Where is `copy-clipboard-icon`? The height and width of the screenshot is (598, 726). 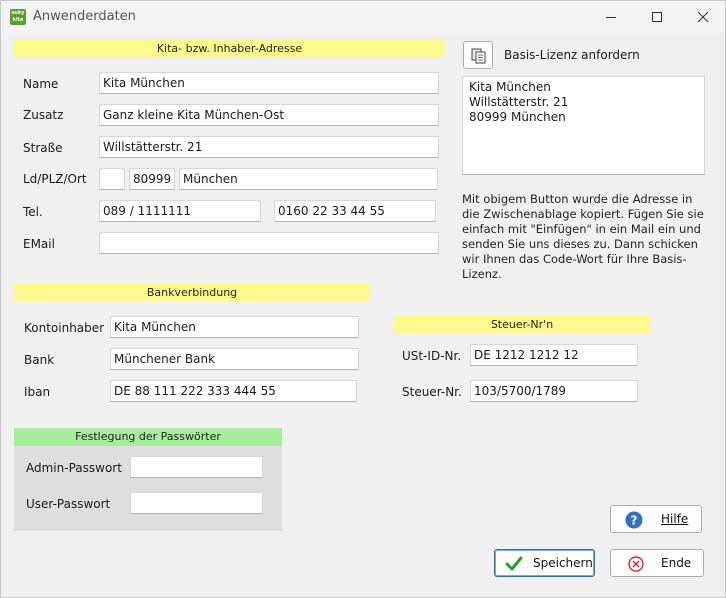 copy-clipboard-icon is located at coordinates (478, 56).